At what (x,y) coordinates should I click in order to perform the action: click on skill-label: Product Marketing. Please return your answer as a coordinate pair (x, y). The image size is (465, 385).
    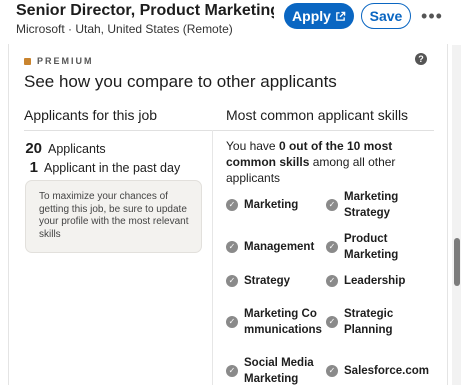
    Looking at the image, I should click on (371, 246).